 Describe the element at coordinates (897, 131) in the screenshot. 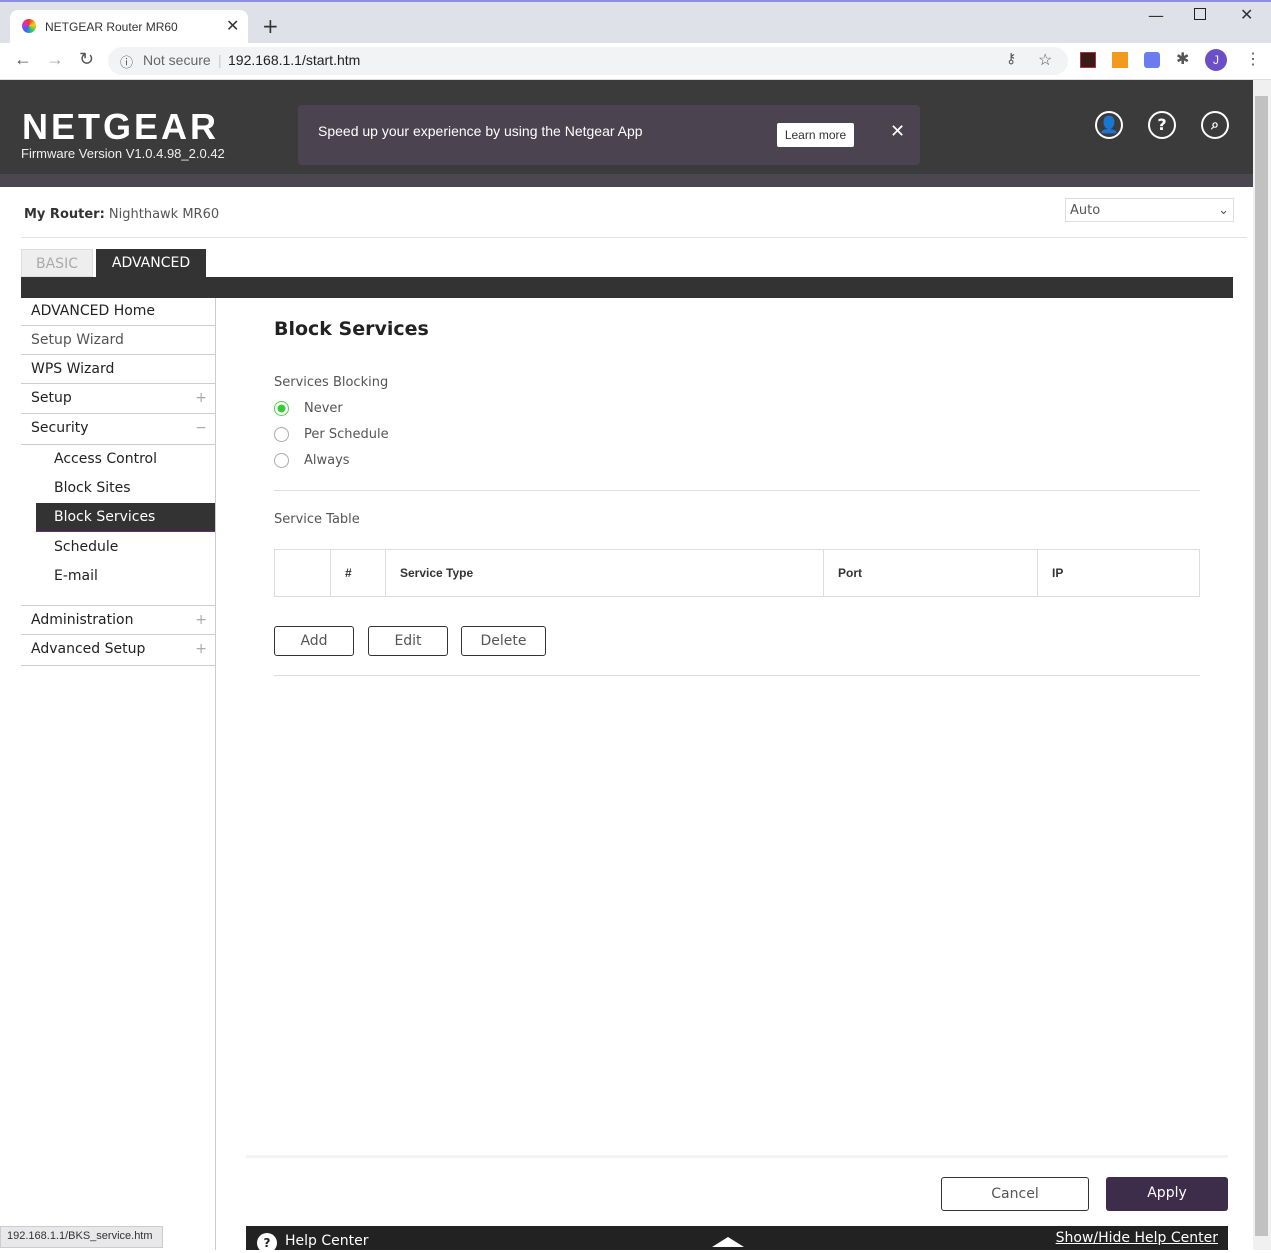

I see `close-banner-icon: ✕` at that location.